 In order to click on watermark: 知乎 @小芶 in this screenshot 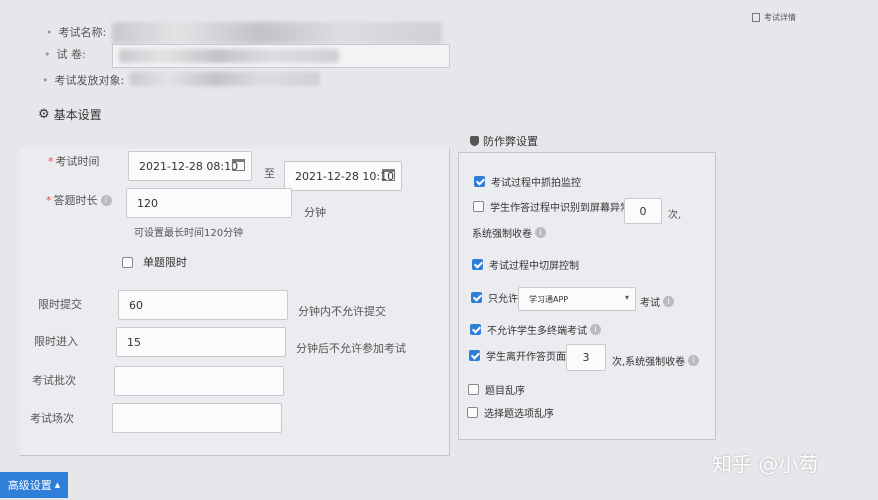, I will do `click(765, 464)`.